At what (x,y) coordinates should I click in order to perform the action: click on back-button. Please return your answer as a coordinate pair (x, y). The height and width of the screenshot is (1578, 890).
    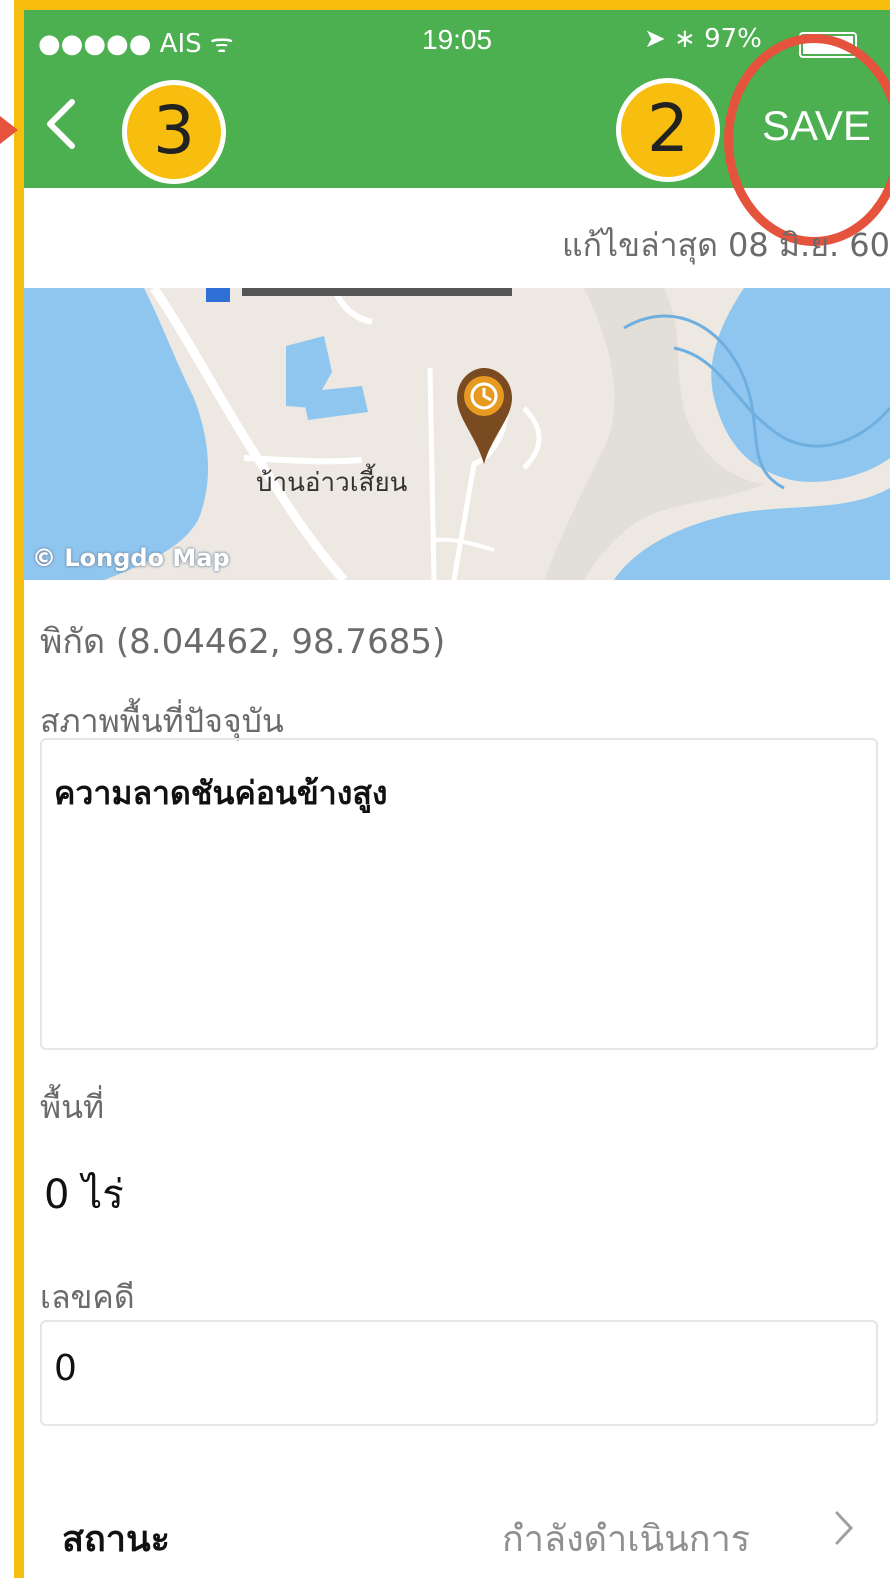
    Looking at the image, I should click on (60, 129).